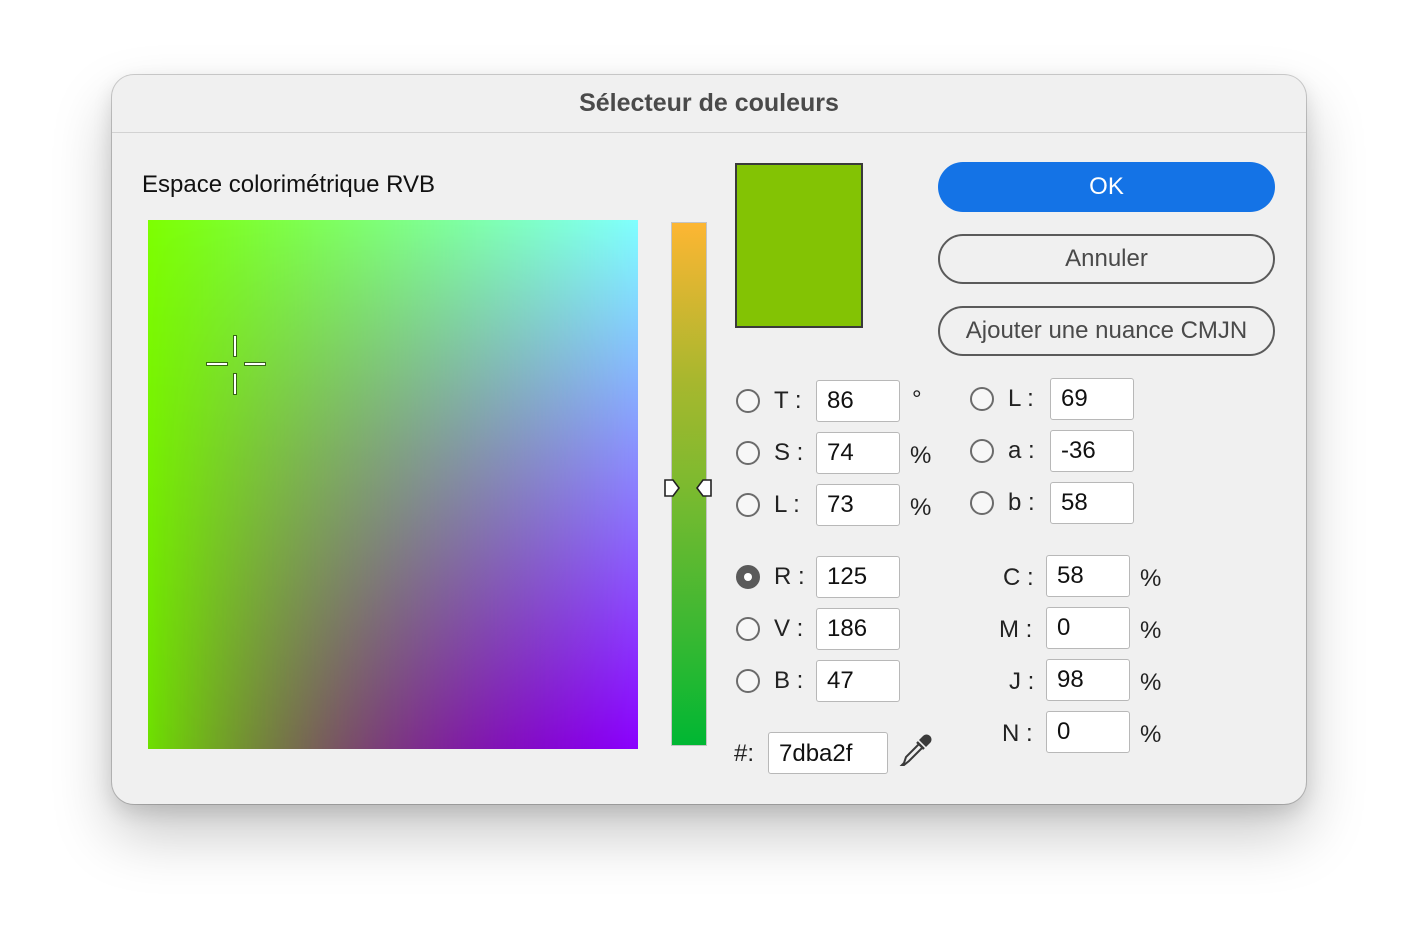  I want to click on radio-lightness, so click(748, 505).